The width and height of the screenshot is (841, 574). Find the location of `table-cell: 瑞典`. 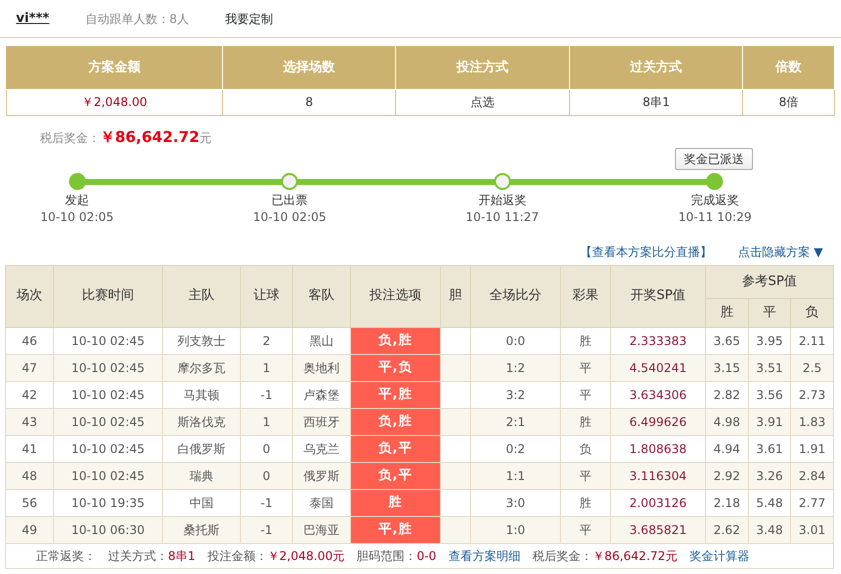

table-cell: 瑞典 is located at coordinates (201, 475).